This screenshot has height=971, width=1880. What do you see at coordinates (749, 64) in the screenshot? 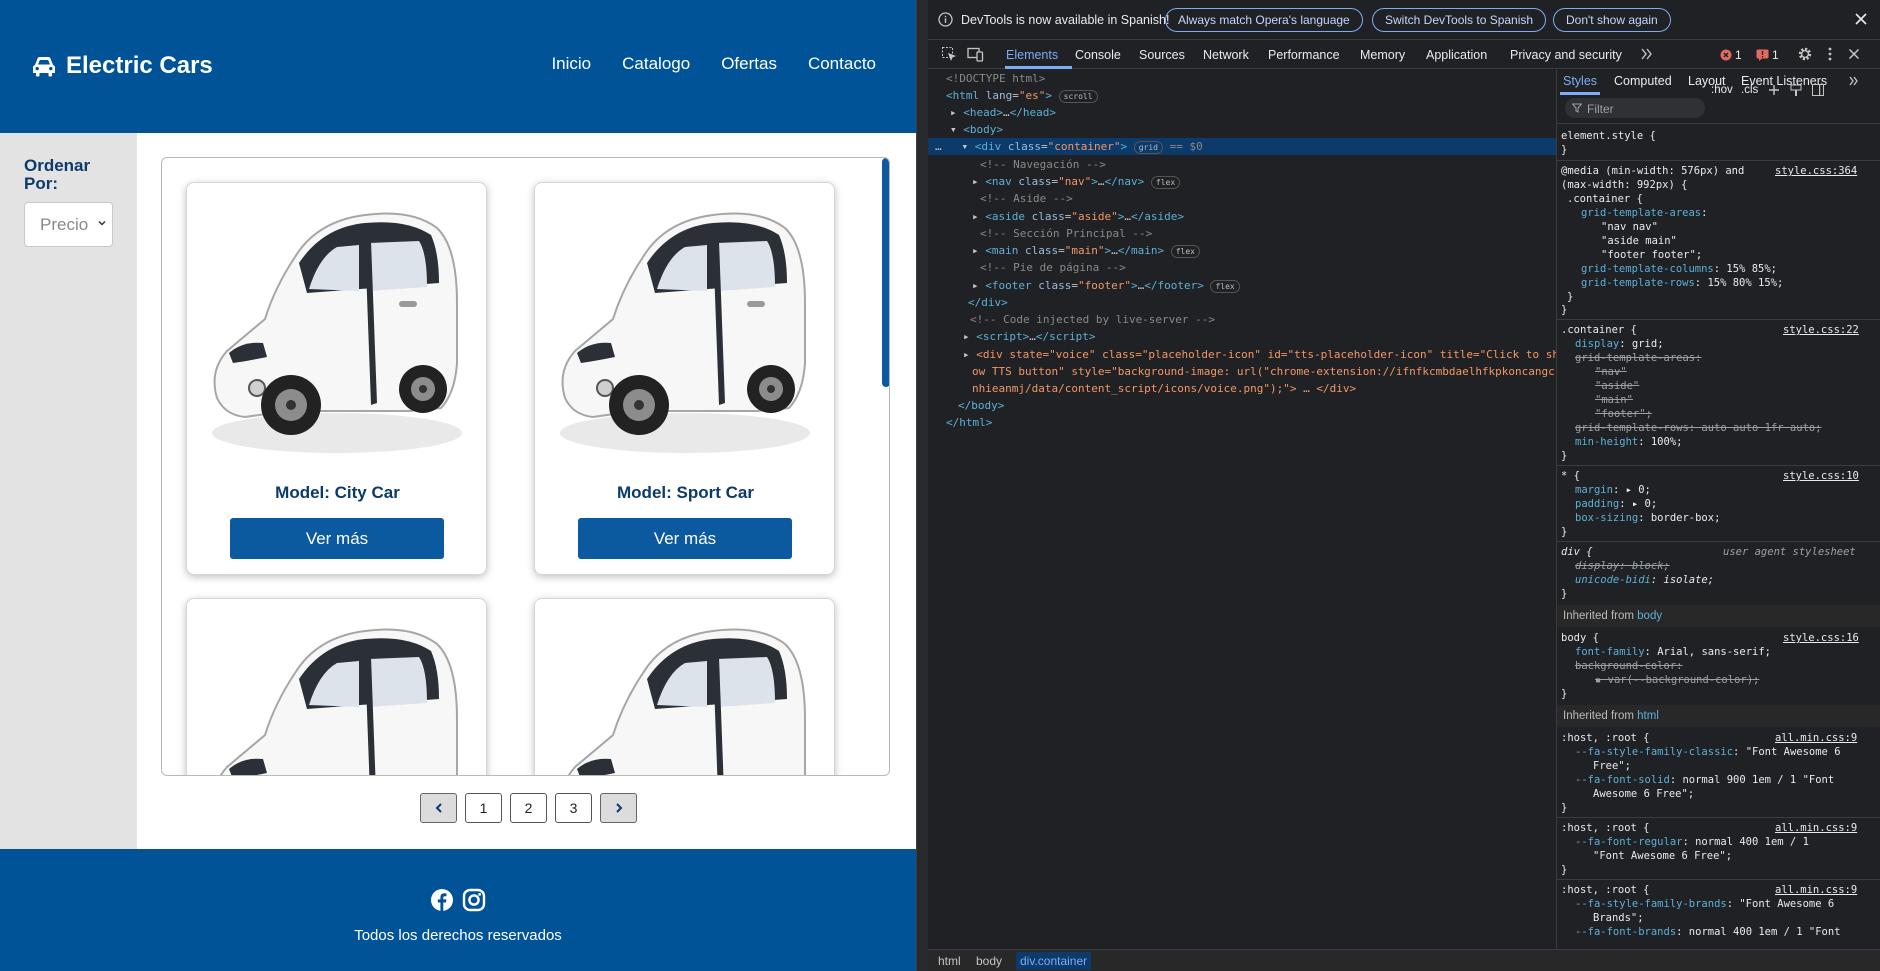
I see `menu-link-ofertas: Ofertas` at bounding box center [749, 64].